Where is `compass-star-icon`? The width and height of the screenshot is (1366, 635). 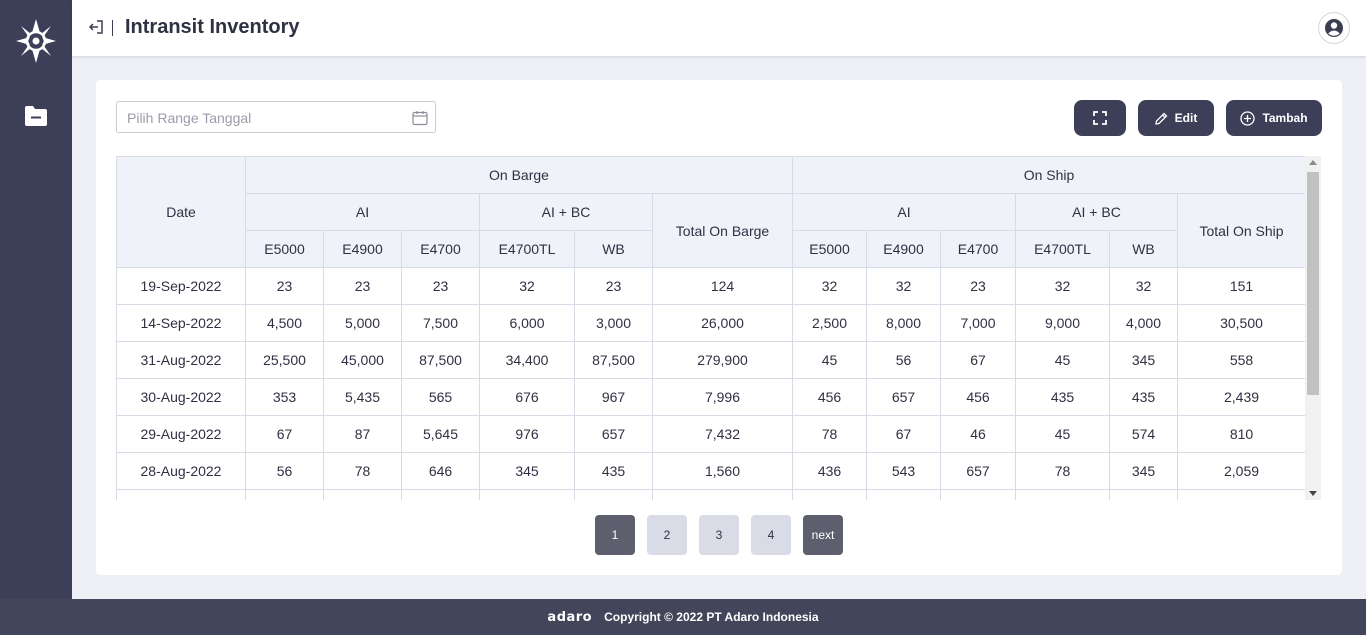 compass-star-icon is located at coordinates (36, 41).